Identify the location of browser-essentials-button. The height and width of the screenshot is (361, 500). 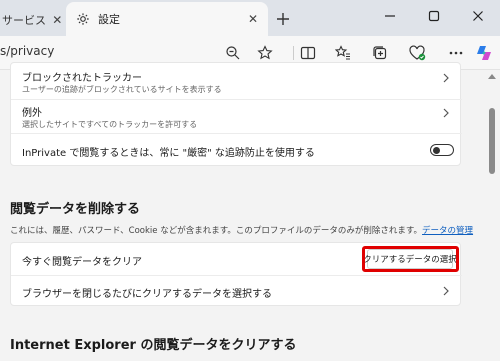
(417, 53).